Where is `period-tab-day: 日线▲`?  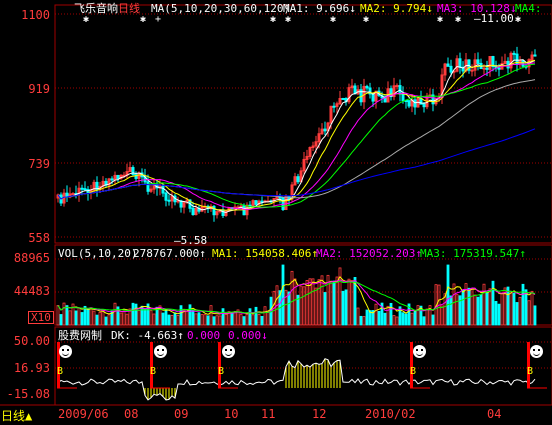 period-tab-day: 日线▲ is located at coordinates (16, 415).